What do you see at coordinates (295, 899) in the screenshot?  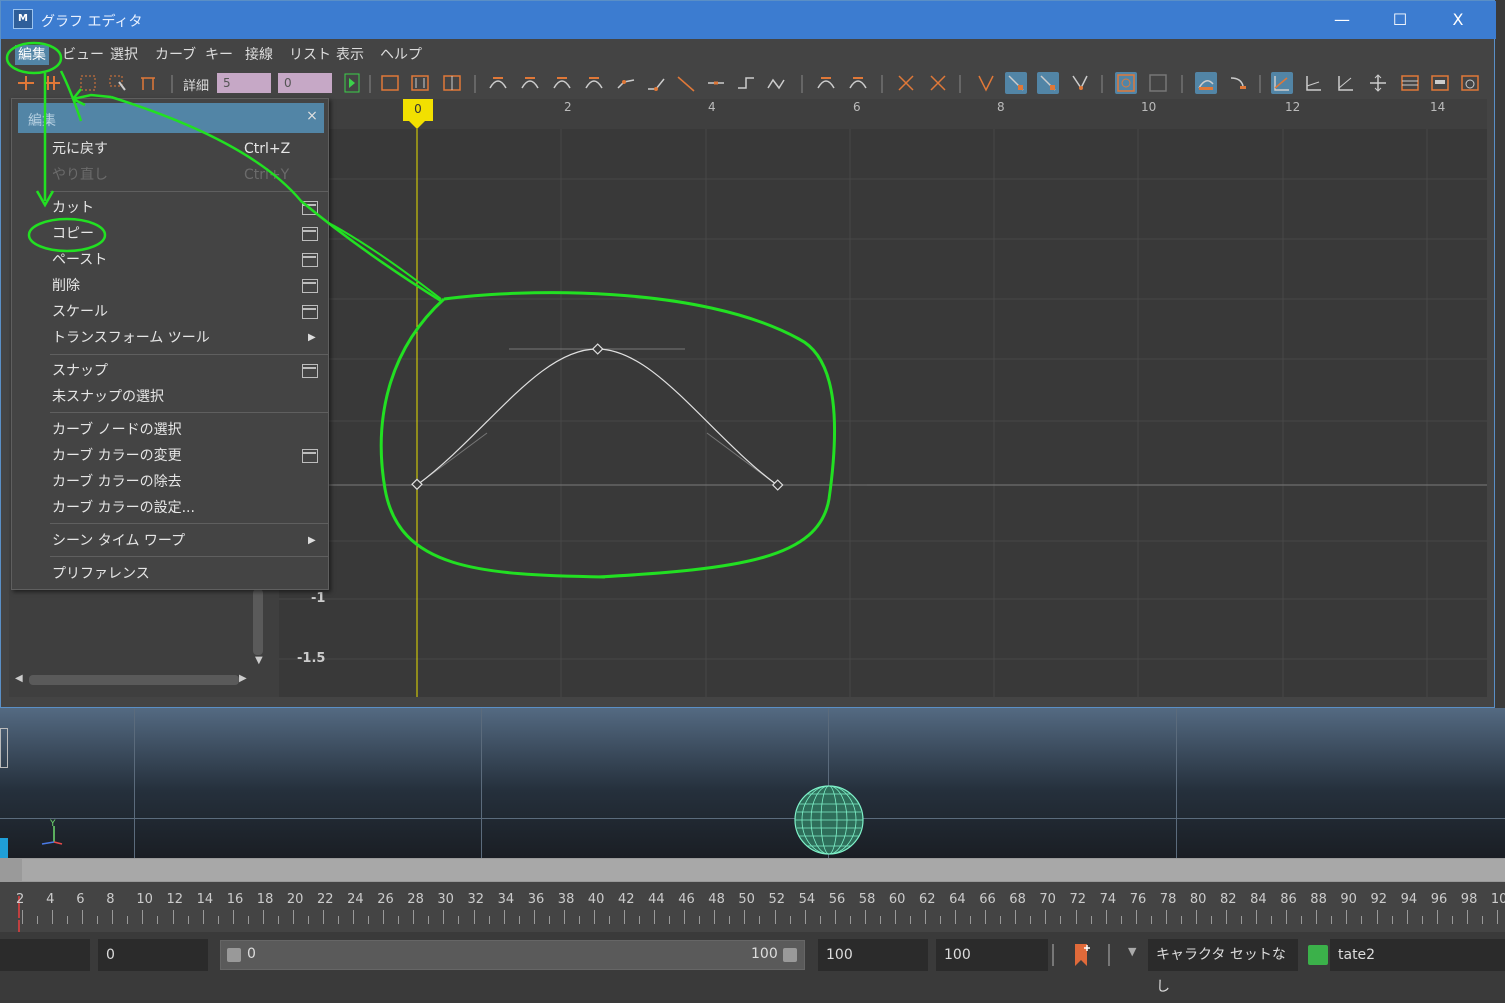 I see `timeline-tick-label: 20` at bounding box center [295, 899].